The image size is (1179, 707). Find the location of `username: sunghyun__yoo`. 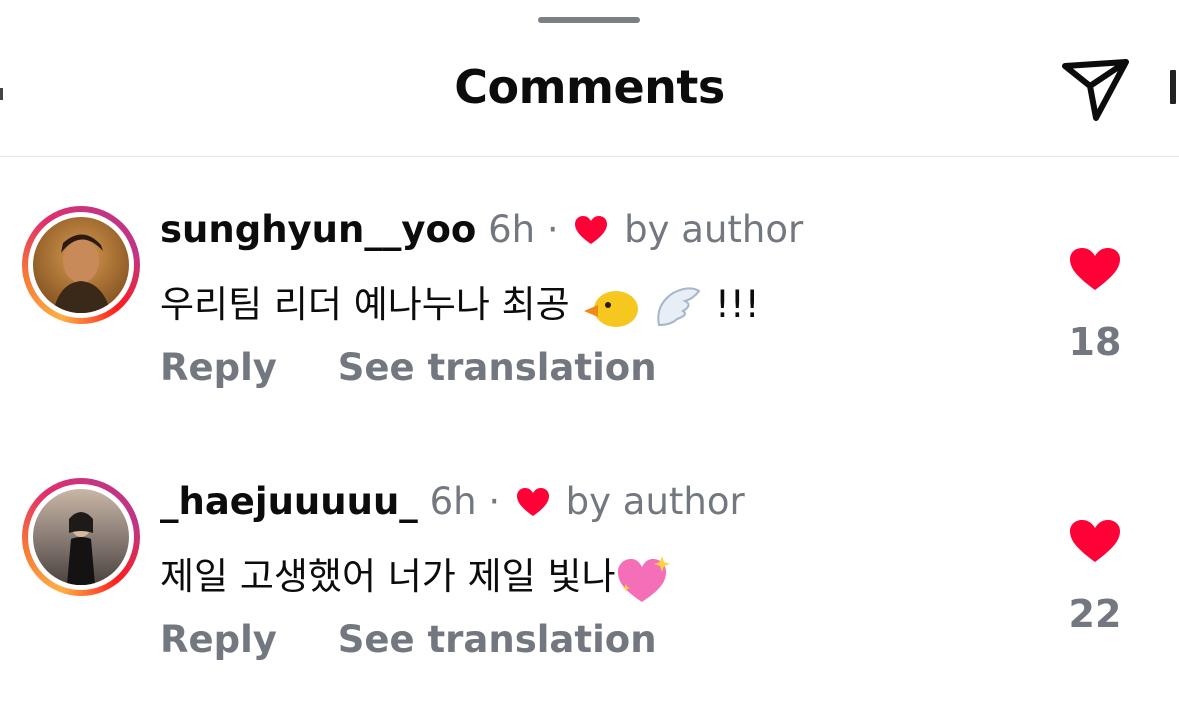

username: sunghyun__yoo is located at coordinates (318, 229).